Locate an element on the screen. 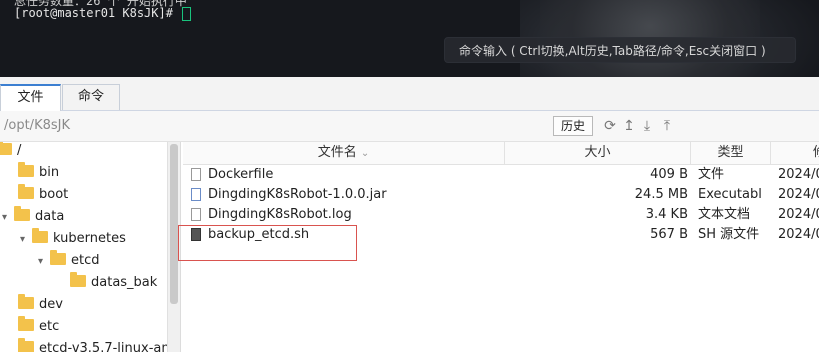 The width and height of the screenshot is (819, 352). up-directory-icon: ↥ is located at coordinates (629, 126).